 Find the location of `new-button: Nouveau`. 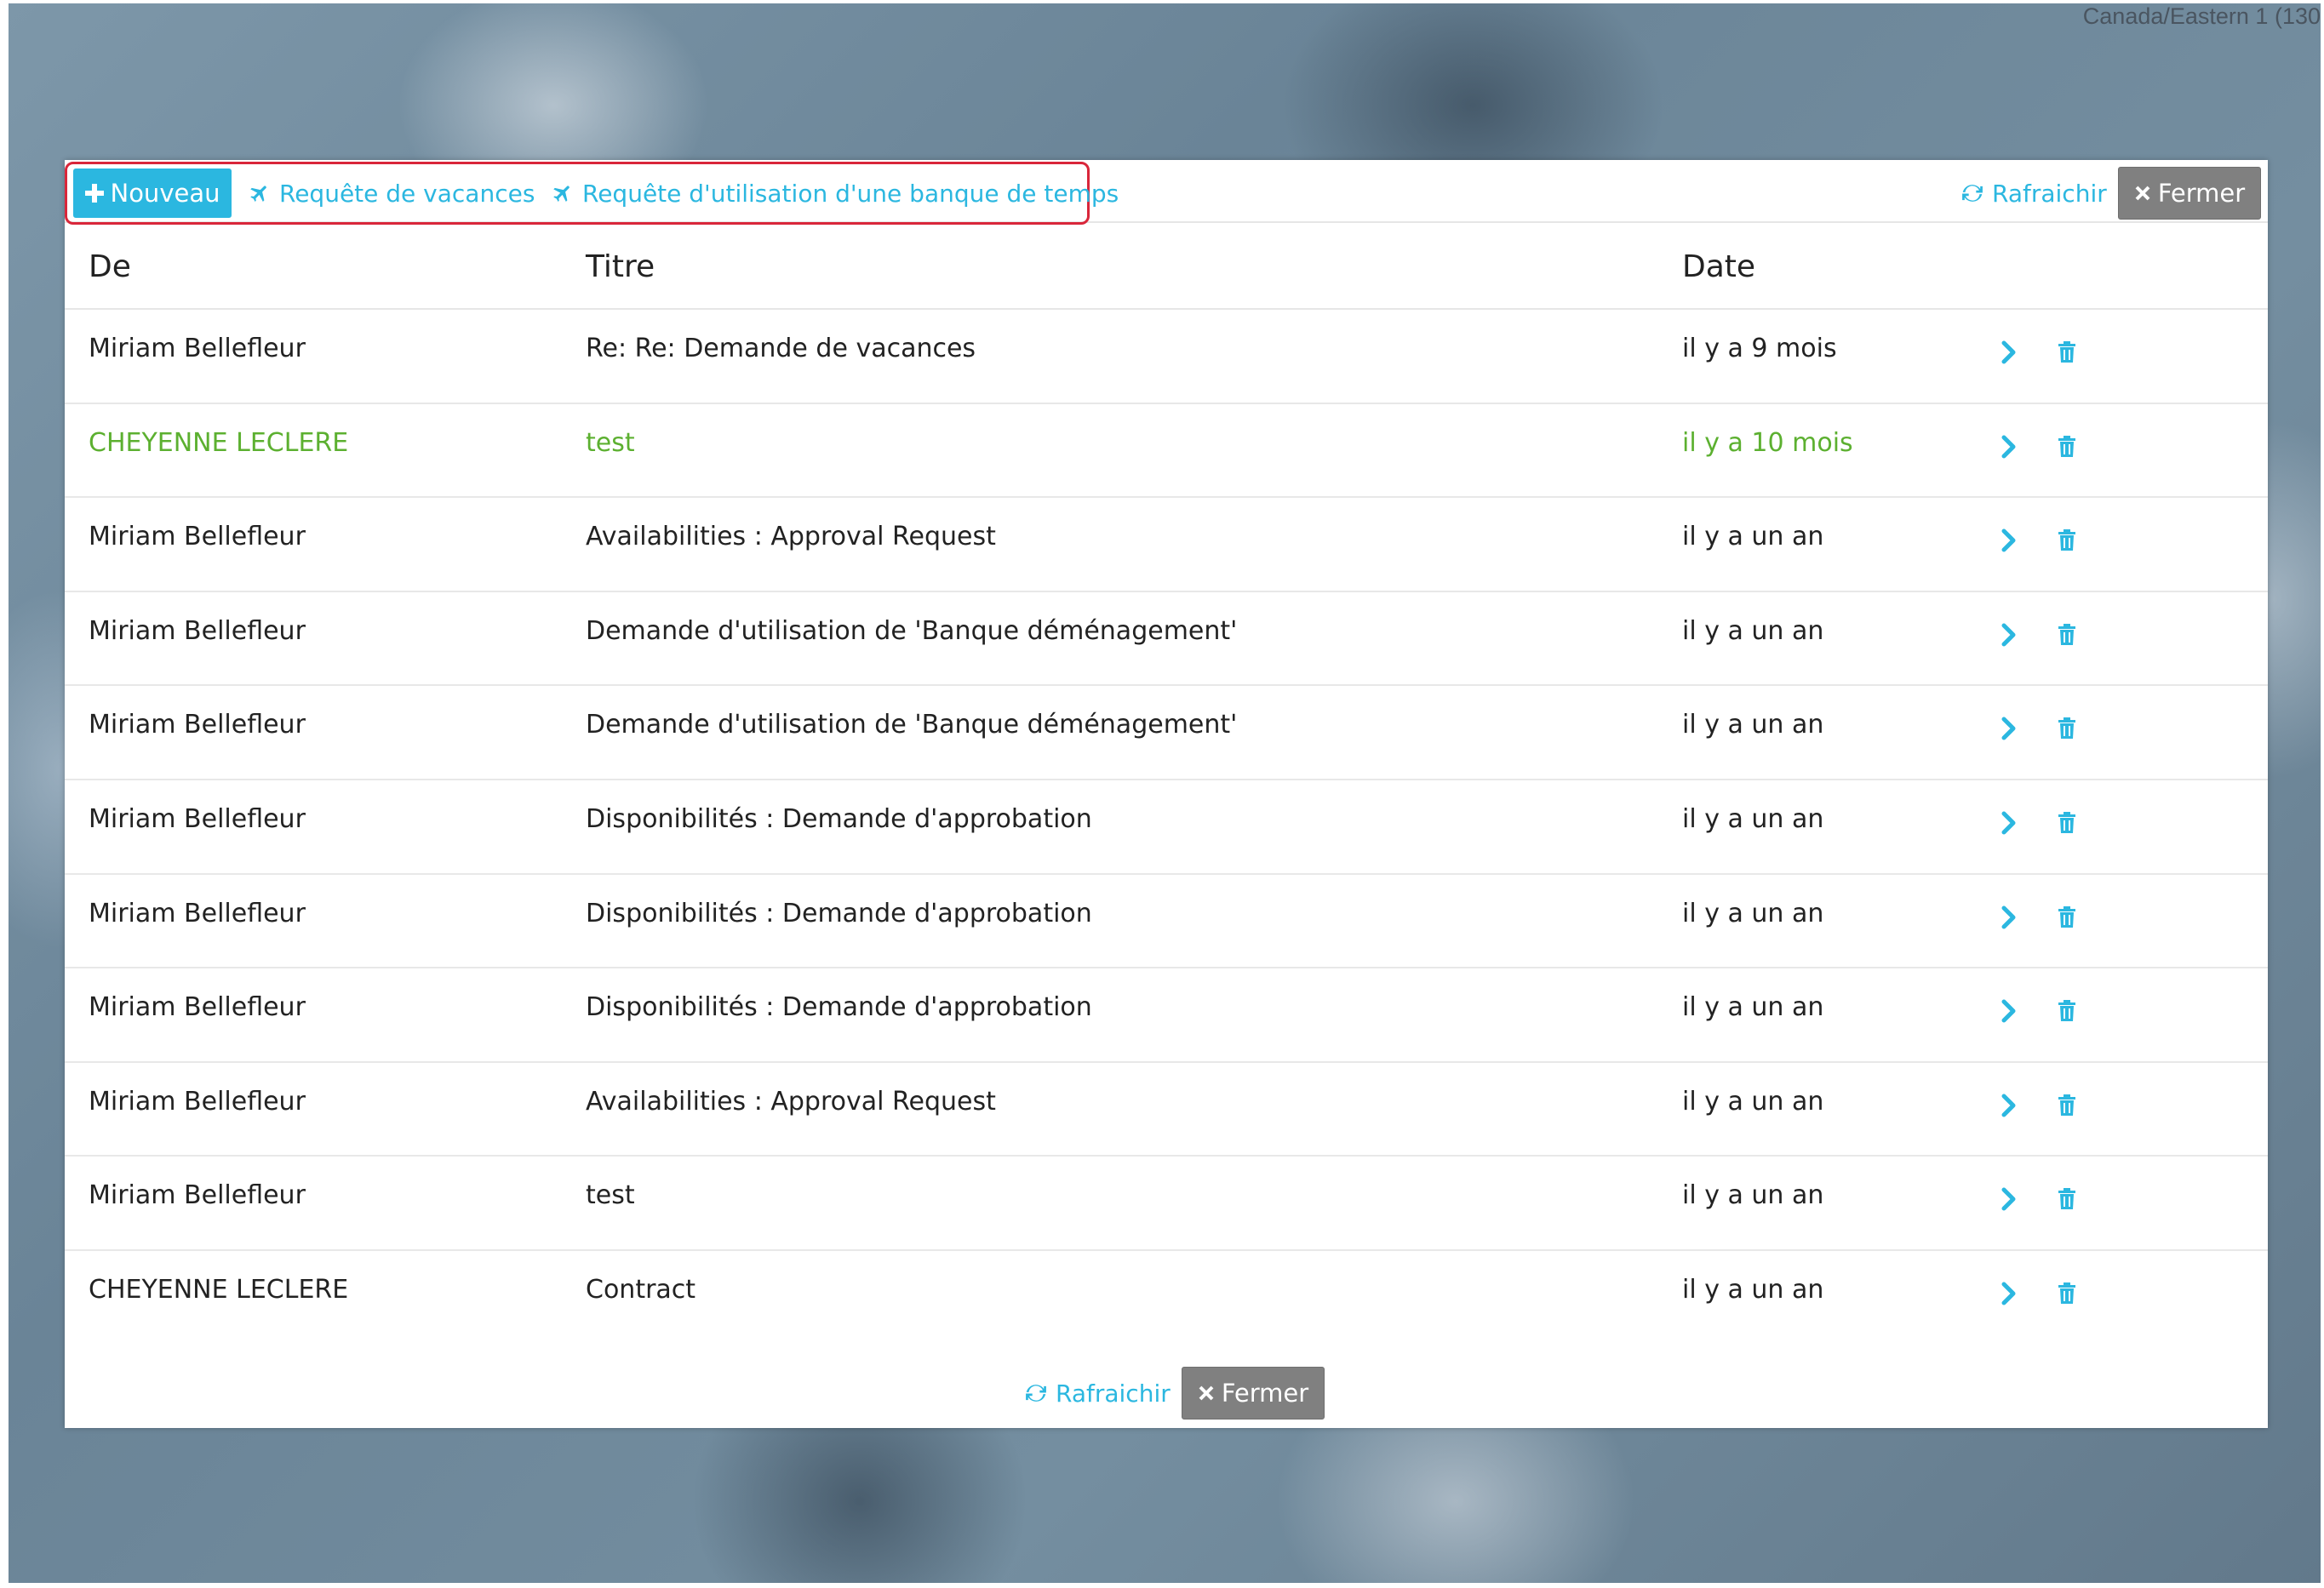

new-button: Nouveau is located at coordinates (152, 193).